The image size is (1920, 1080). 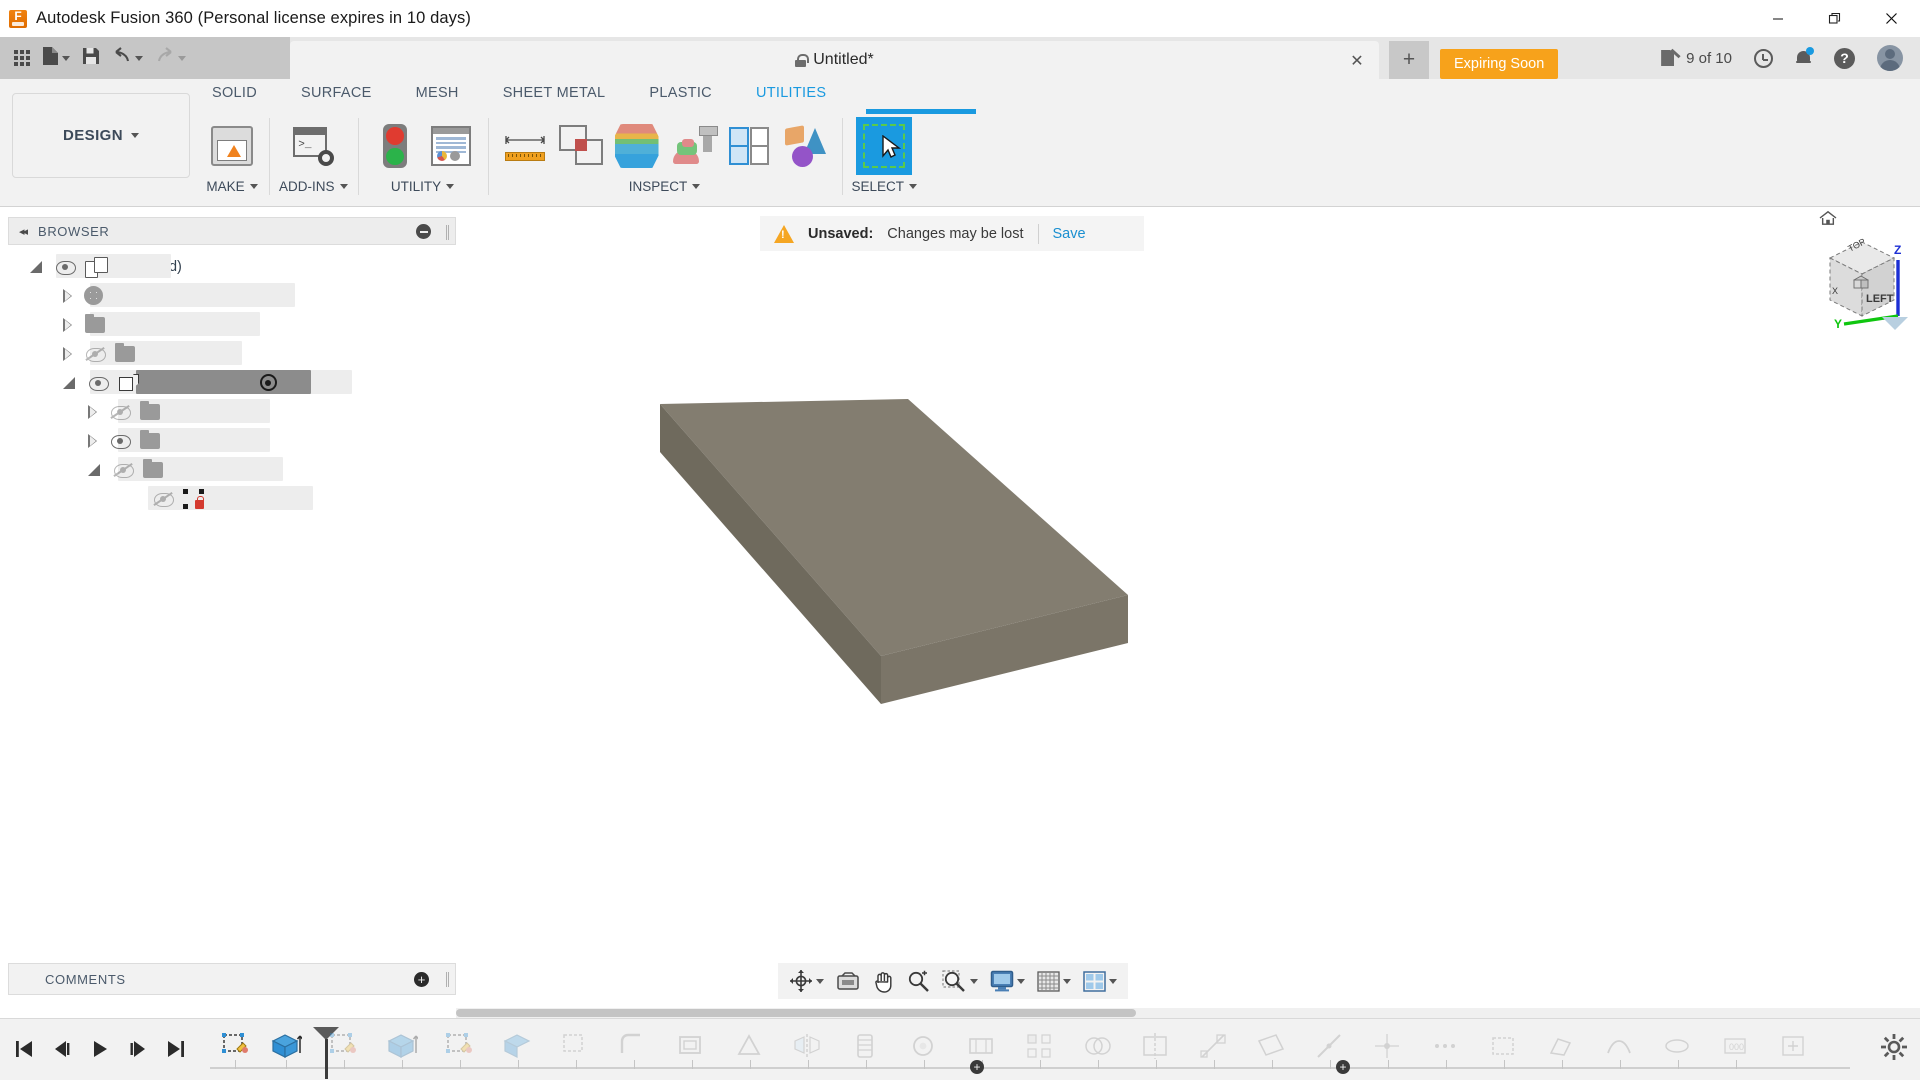 What do you see at coordinates (447, 979) in the screenshot?
I see `comments-resize-grip` at bounding box center [447, 979].